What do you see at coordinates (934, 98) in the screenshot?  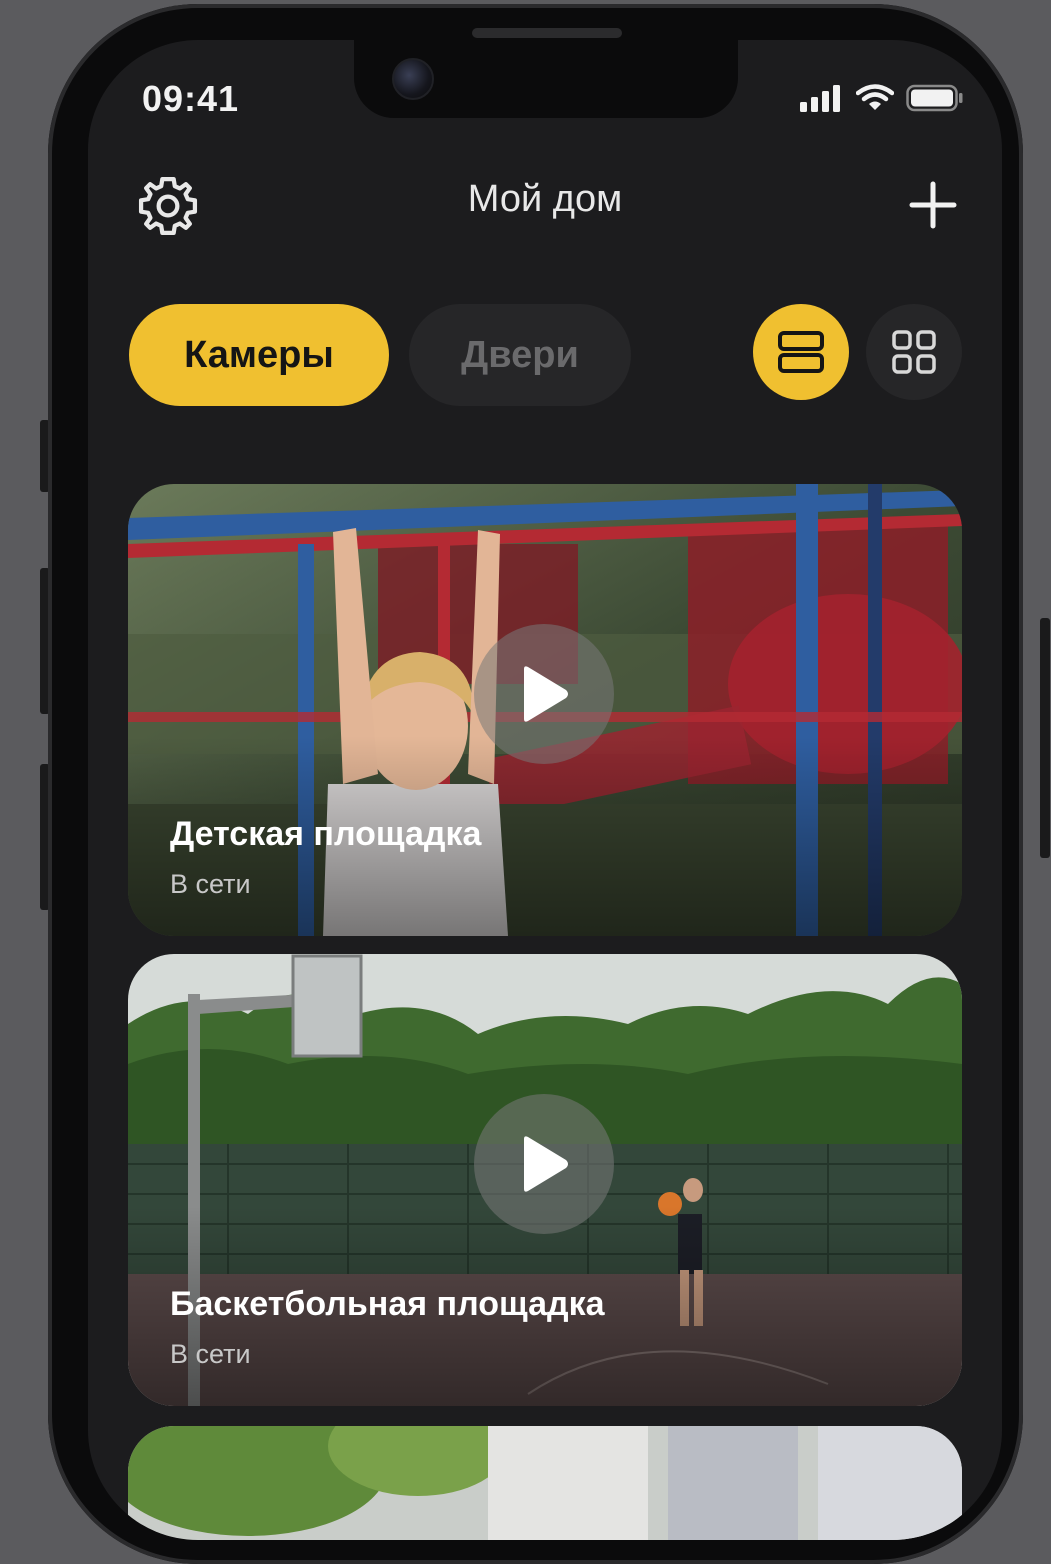 I see `battery-icon` at bounding box center [934, 98].